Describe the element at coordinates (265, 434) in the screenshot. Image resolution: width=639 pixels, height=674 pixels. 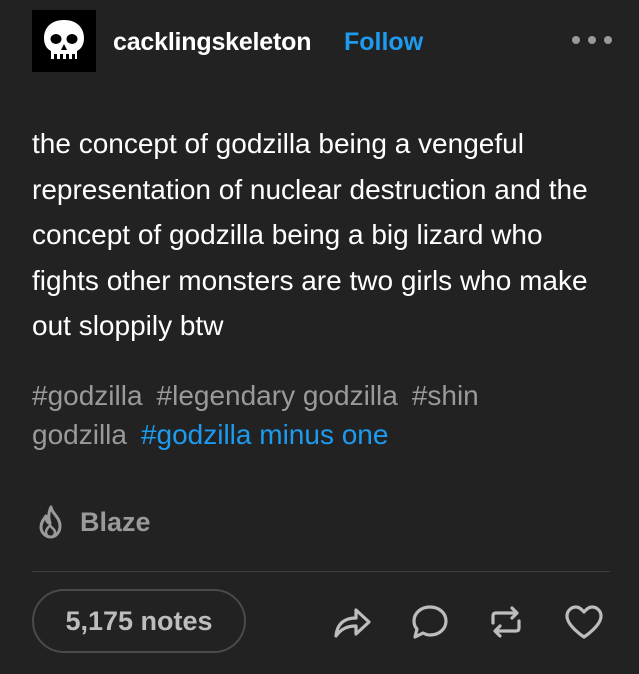
I see `tag-link-active: #godzilla minus one` at that location.